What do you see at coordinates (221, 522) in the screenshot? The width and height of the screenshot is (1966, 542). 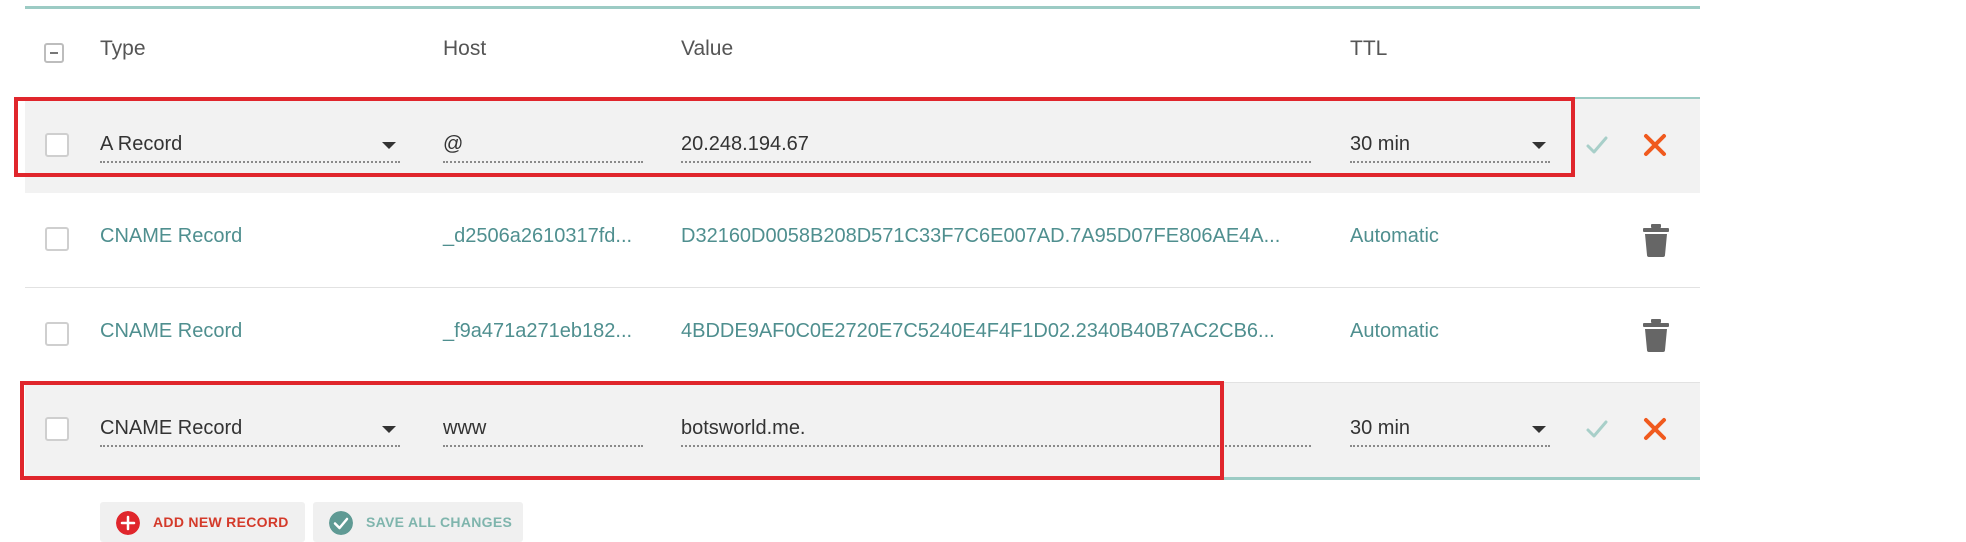 I see `add-new-record-label: ADD NEW RECORD` at bounding box center [221, 522].